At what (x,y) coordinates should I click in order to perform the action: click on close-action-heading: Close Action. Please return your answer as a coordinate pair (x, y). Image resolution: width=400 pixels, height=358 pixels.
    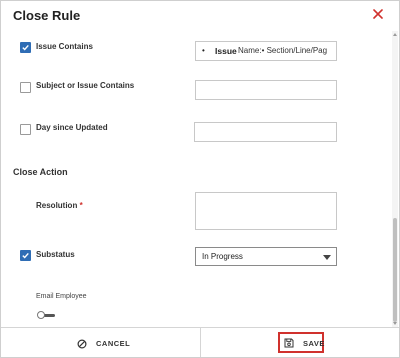
    Looking at the image, I should click on (40, 172).